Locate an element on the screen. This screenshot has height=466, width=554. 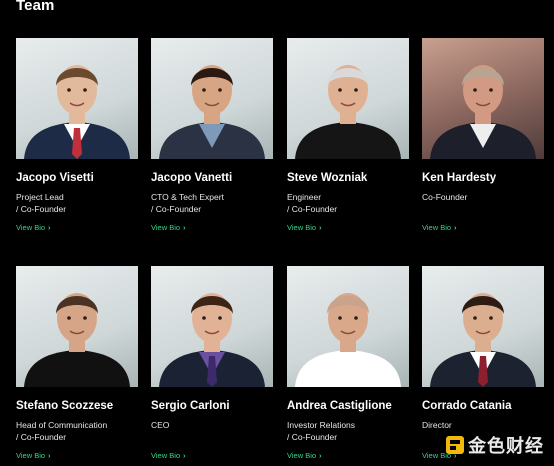
member-role: Project Lead / Co-Founder is located at coordinates (77, 203).